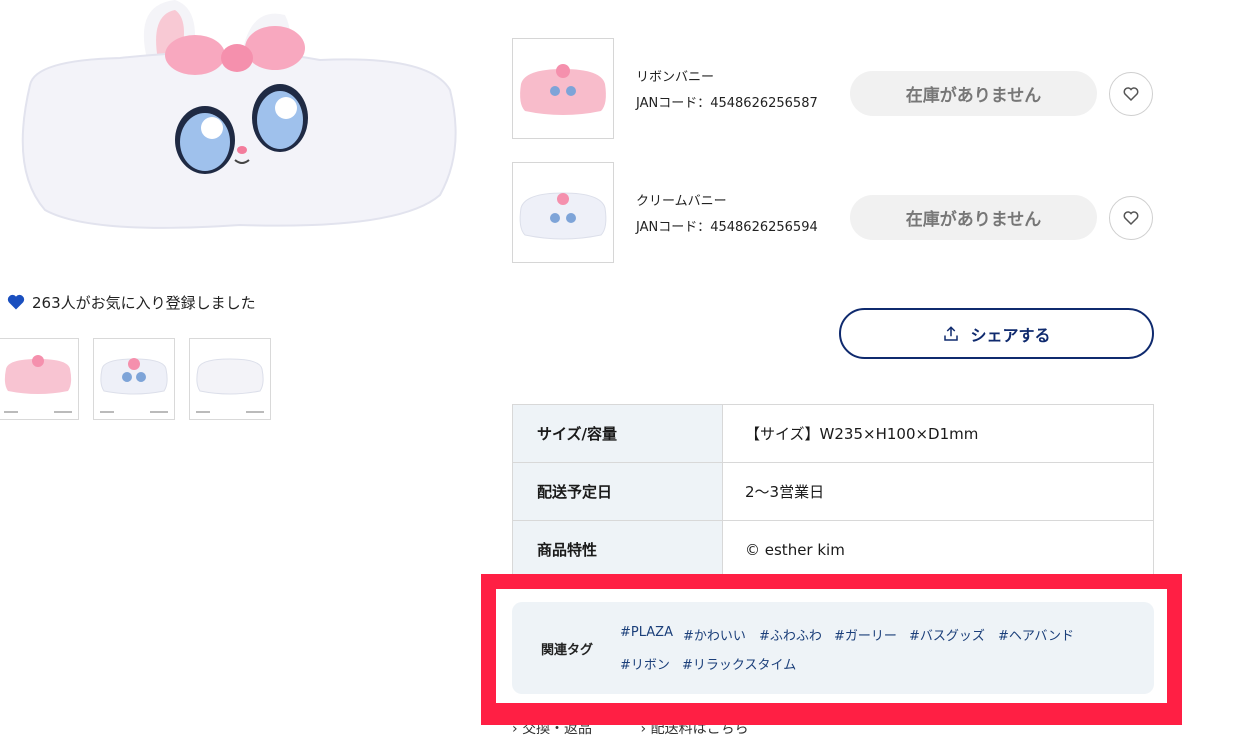 The image size is (1236, 748). I want to click on variant-jan-code: JANコード：4548626256587, so click(727, 103).